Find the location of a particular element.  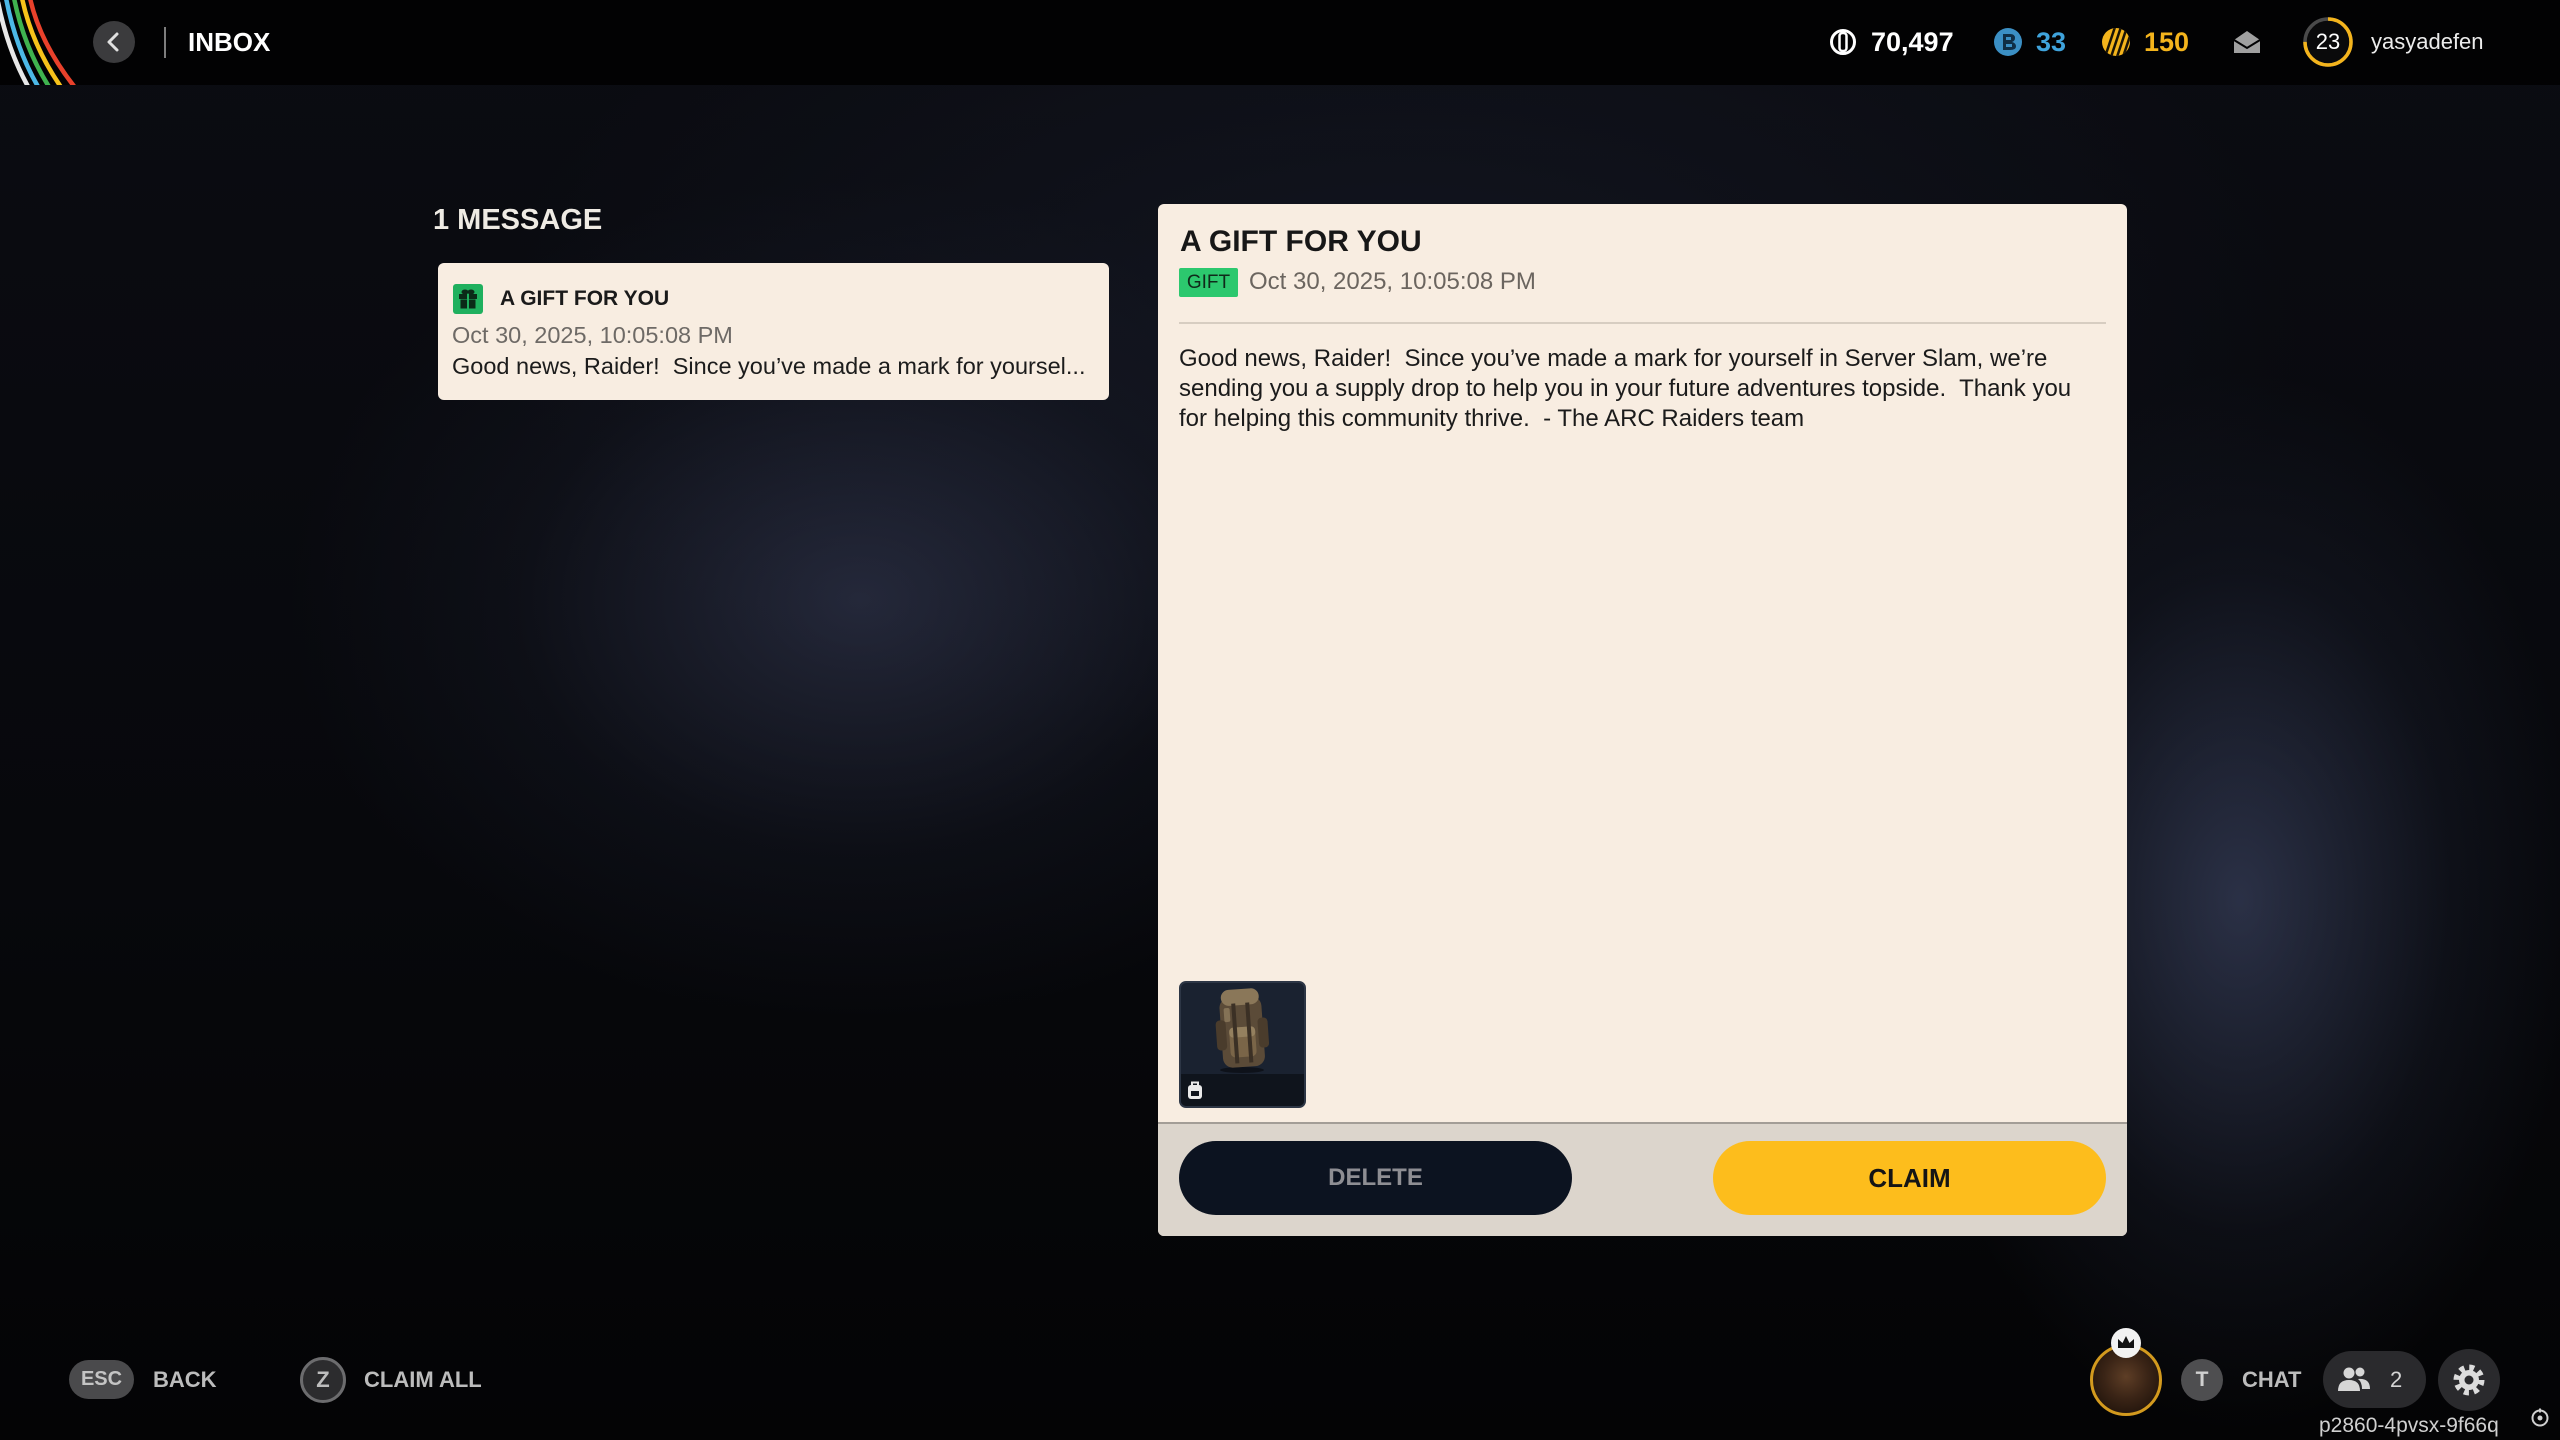

session-id: p2860-4pvsx-9f66q is located at coordinates (2409, 1425).